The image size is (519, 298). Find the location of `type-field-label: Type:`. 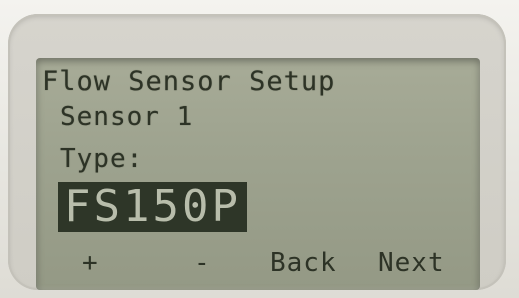

type-field-label: Type: is located at coordinates (102, 159).